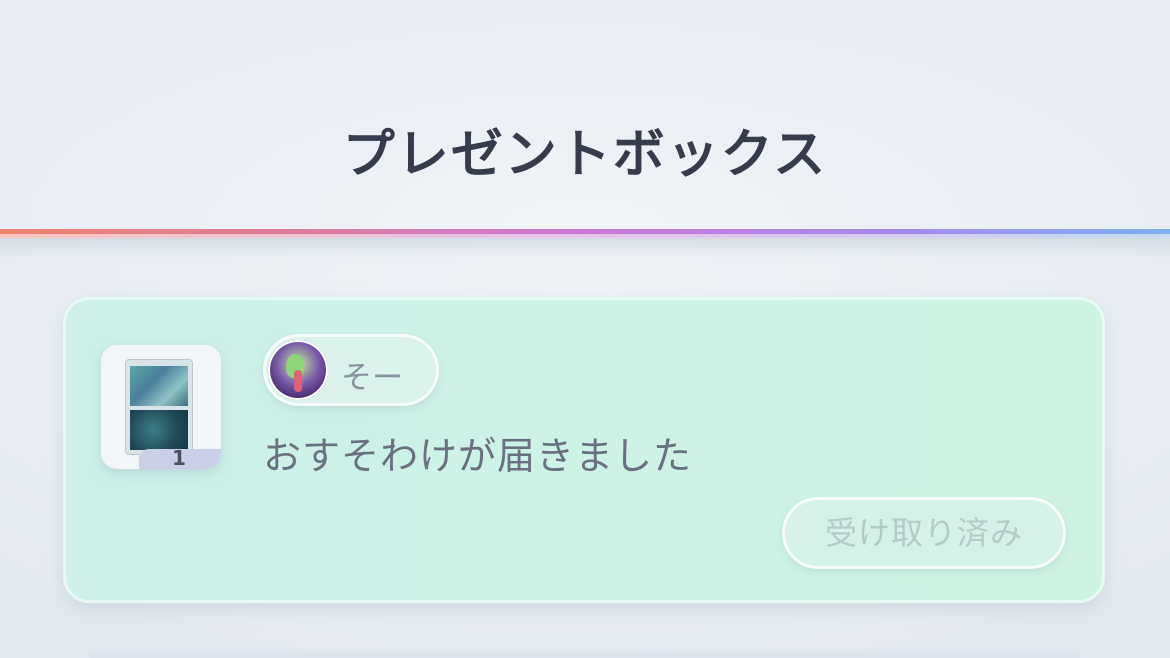  What do you see at coordinates (585, 248) in the screenshot?
I see `header-shadow` at bounding box center [585, 248].